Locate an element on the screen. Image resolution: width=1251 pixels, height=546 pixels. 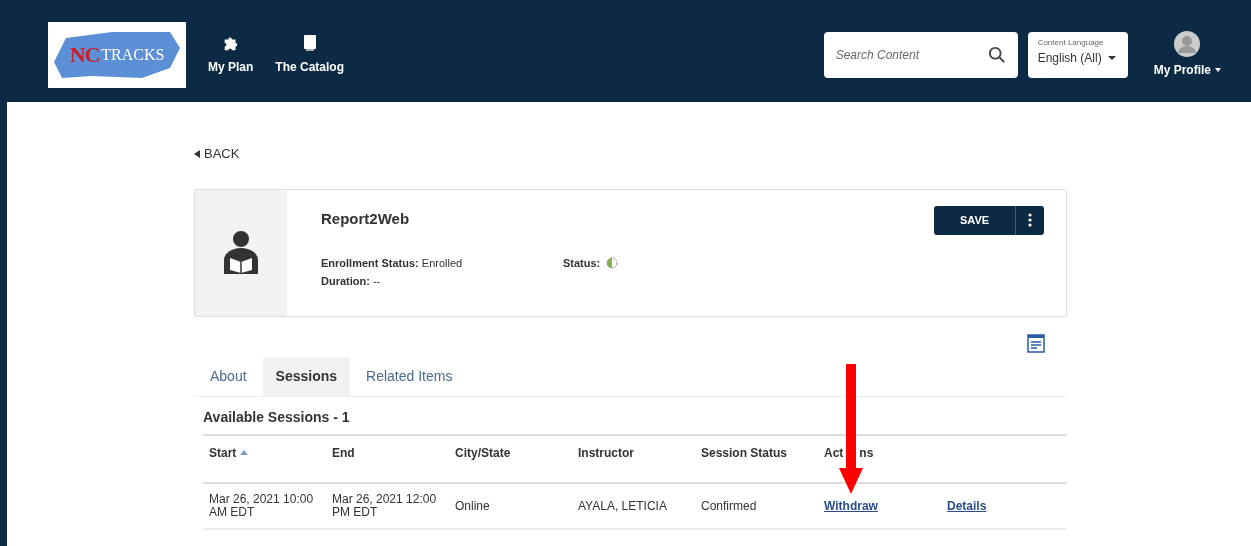
column-header: City/State is located at coordinates (483, 453).